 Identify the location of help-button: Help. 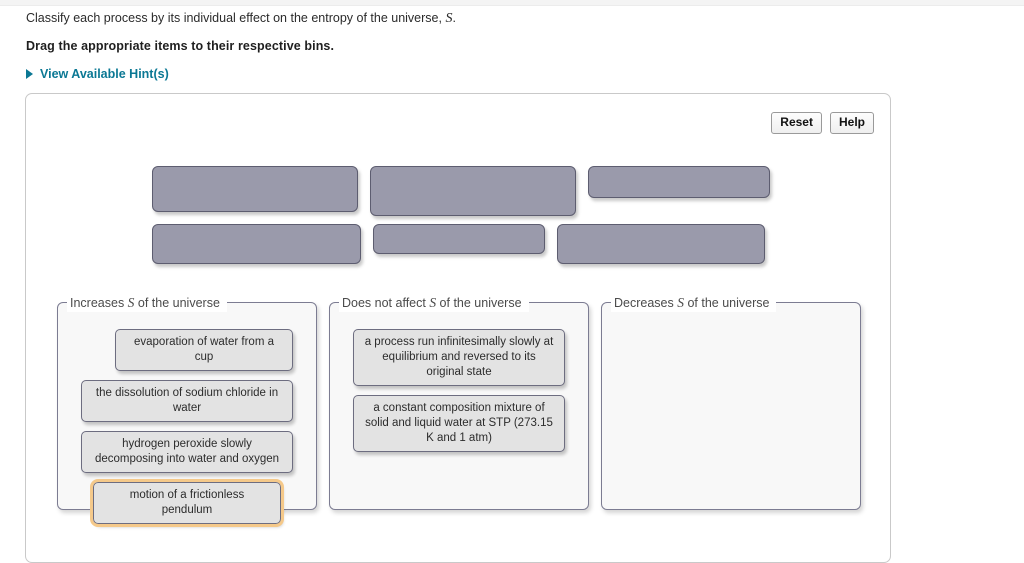
(851, 123).